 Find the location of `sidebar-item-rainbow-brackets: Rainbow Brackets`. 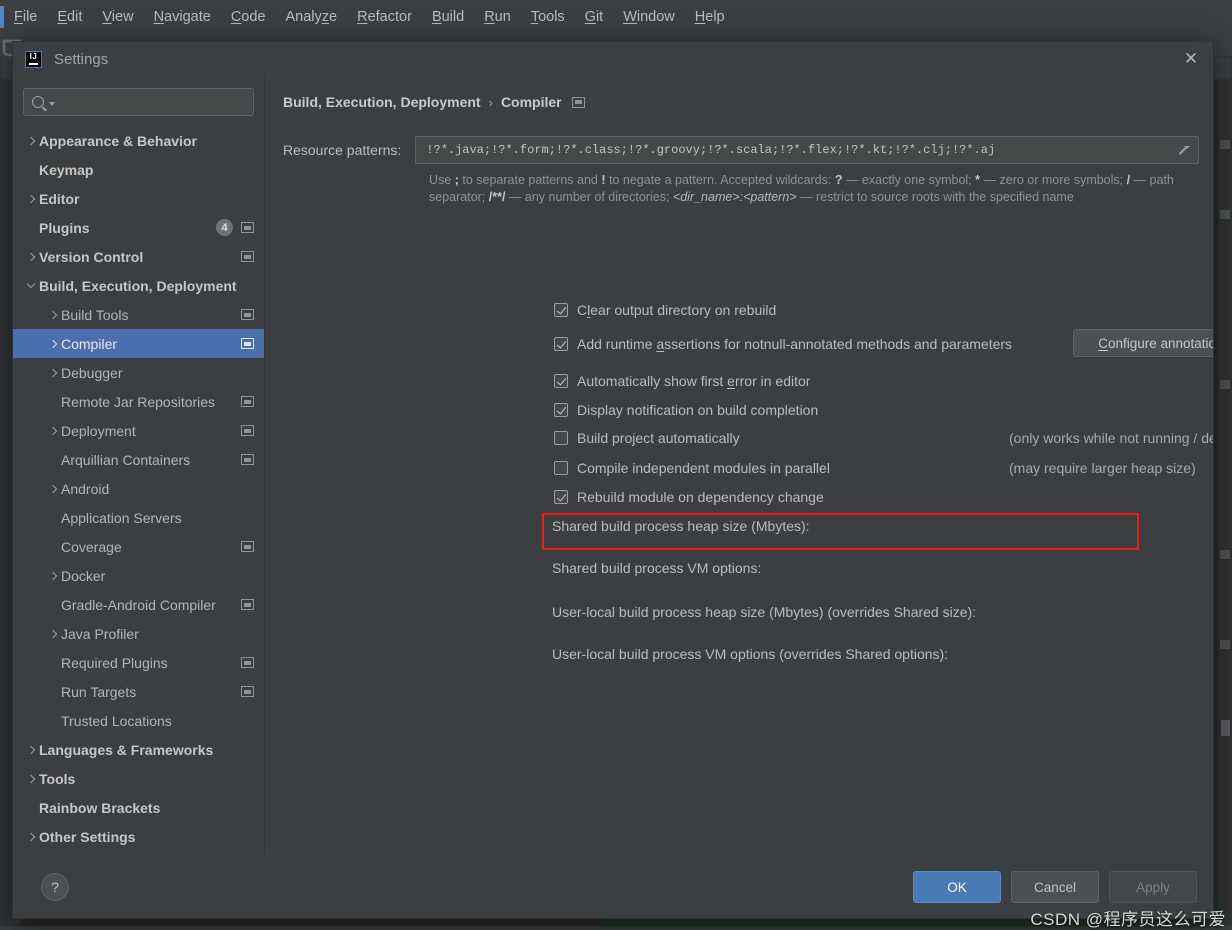

sidebar-item-rainbow-brackets: Rainbow Brackets is located at coordinates (138, 807).